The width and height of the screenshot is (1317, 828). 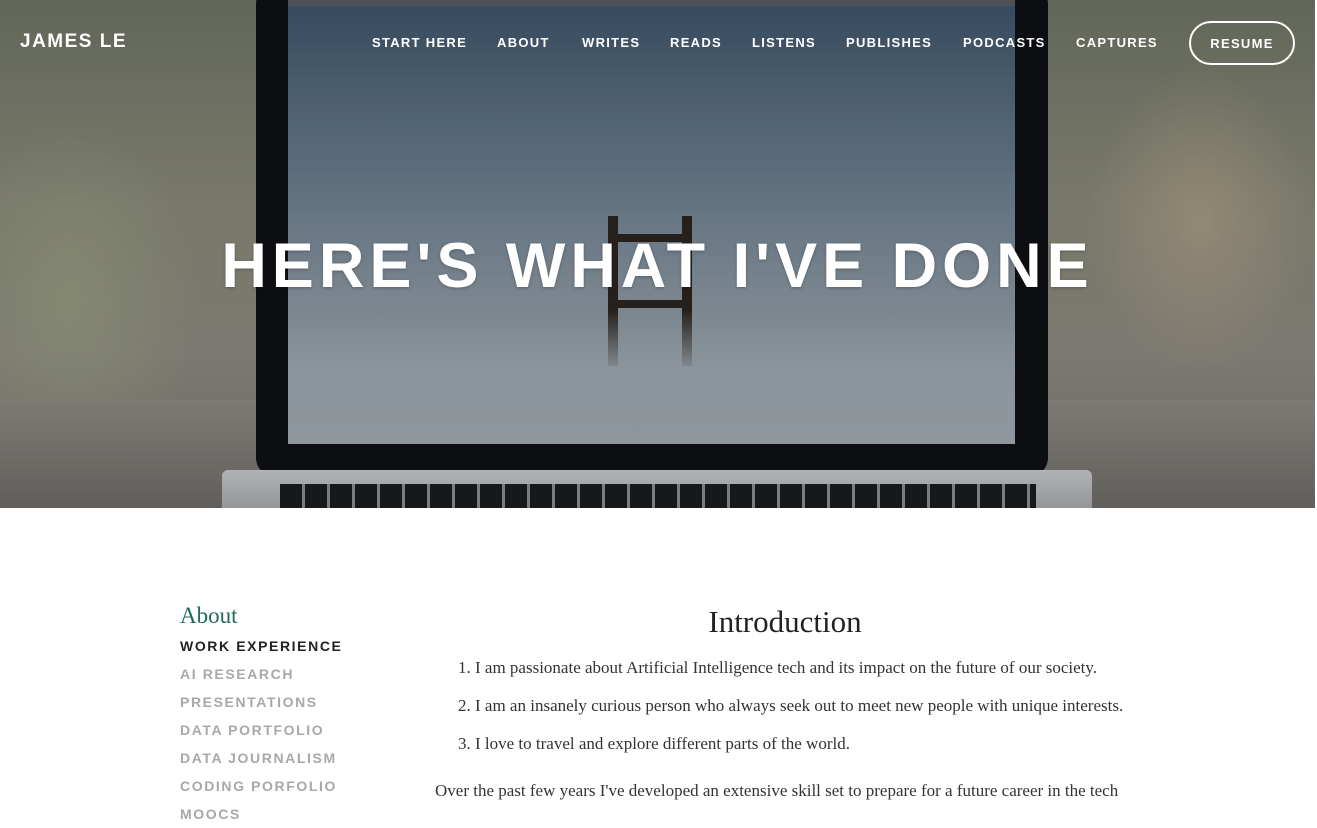 I want to click on site-brand: JAMES LE, so click(x=73, y=42).